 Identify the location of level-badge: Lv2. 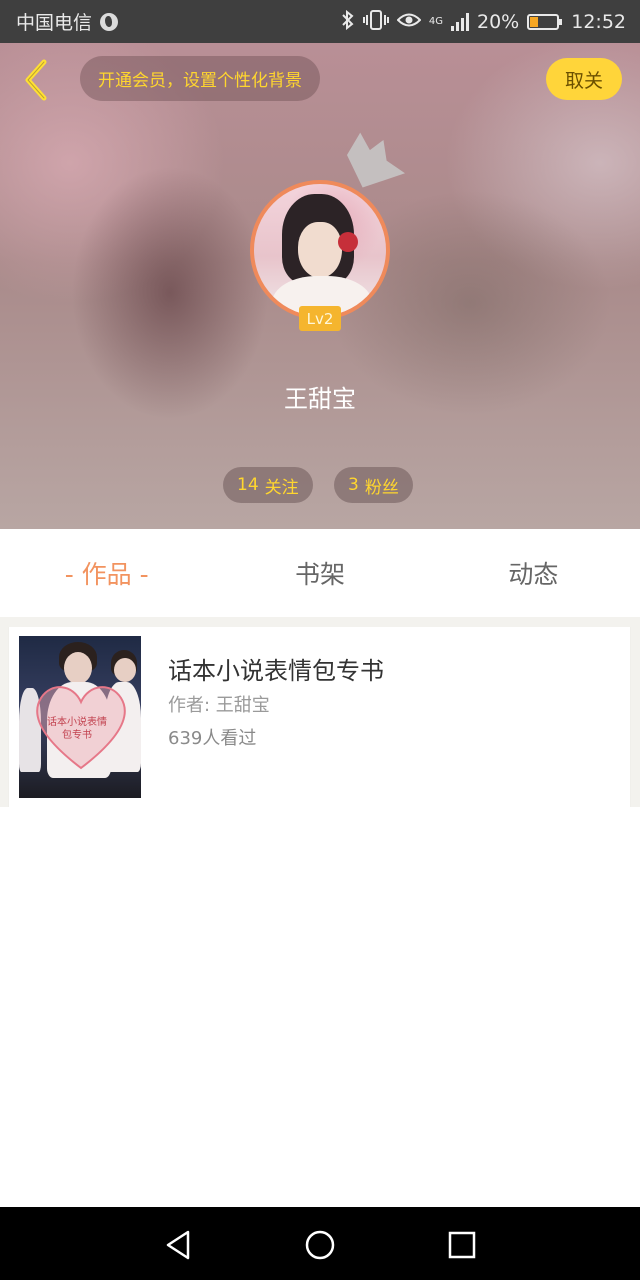
(320, 318).